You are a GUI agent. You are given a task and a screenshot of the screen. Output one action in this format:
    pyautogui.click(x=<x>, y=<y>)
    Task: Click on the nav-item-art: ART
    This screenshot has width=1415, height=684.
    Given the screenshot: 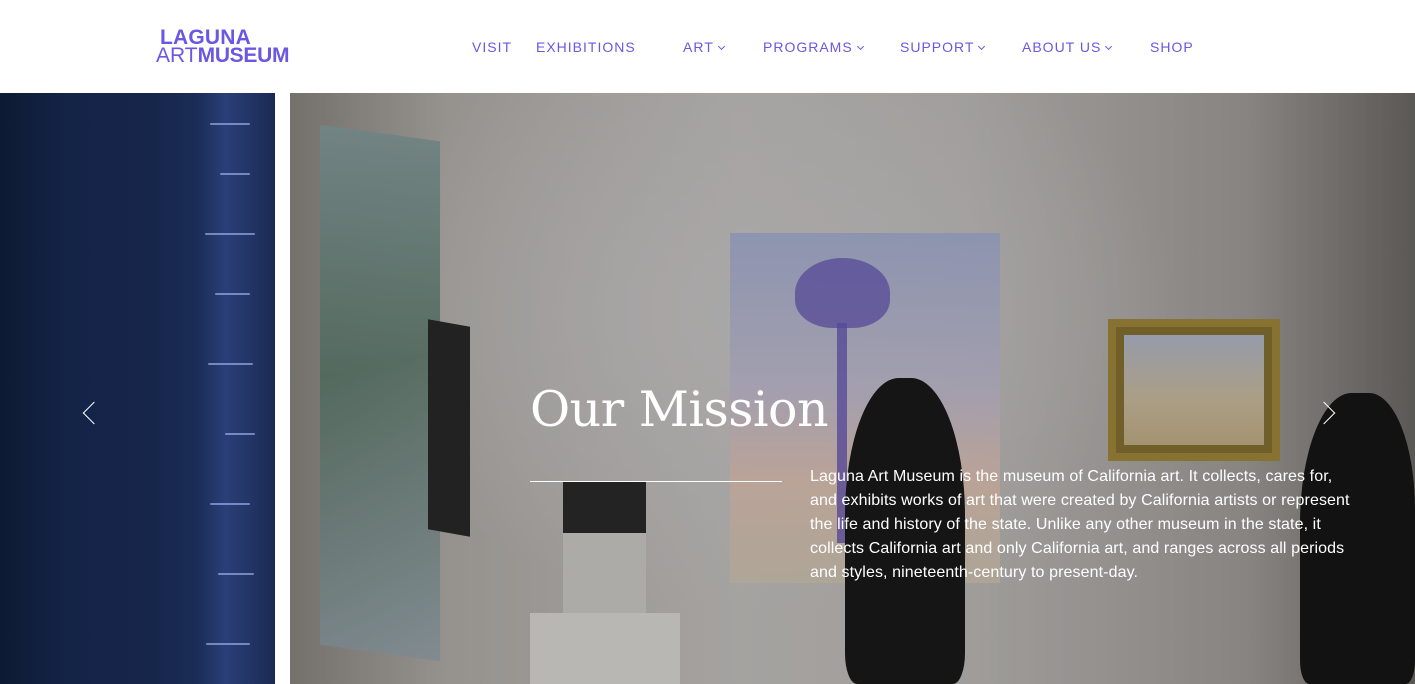 What is the action you would take?
    pyautogui.click(x=704, y=47)
    